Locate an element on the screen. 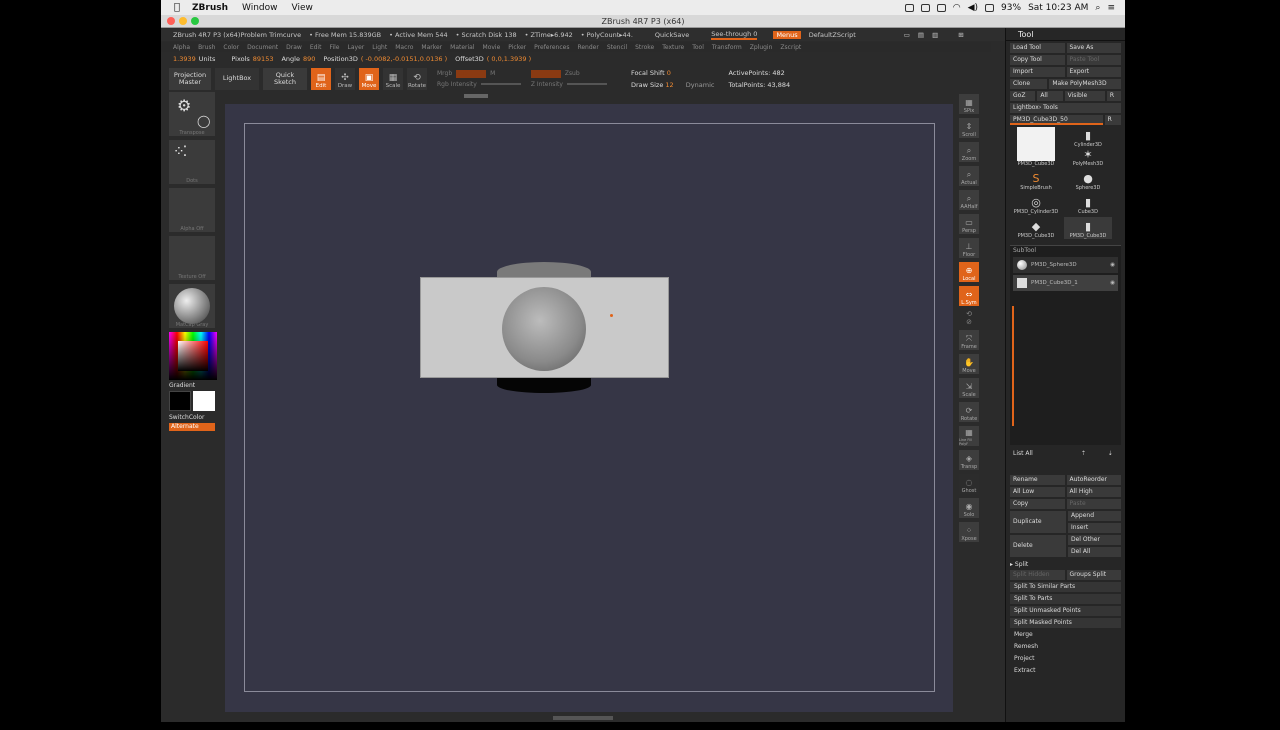 This screenshot has height=730, width=1280. merge-section: Merge is located at coordinates (1065, 635).